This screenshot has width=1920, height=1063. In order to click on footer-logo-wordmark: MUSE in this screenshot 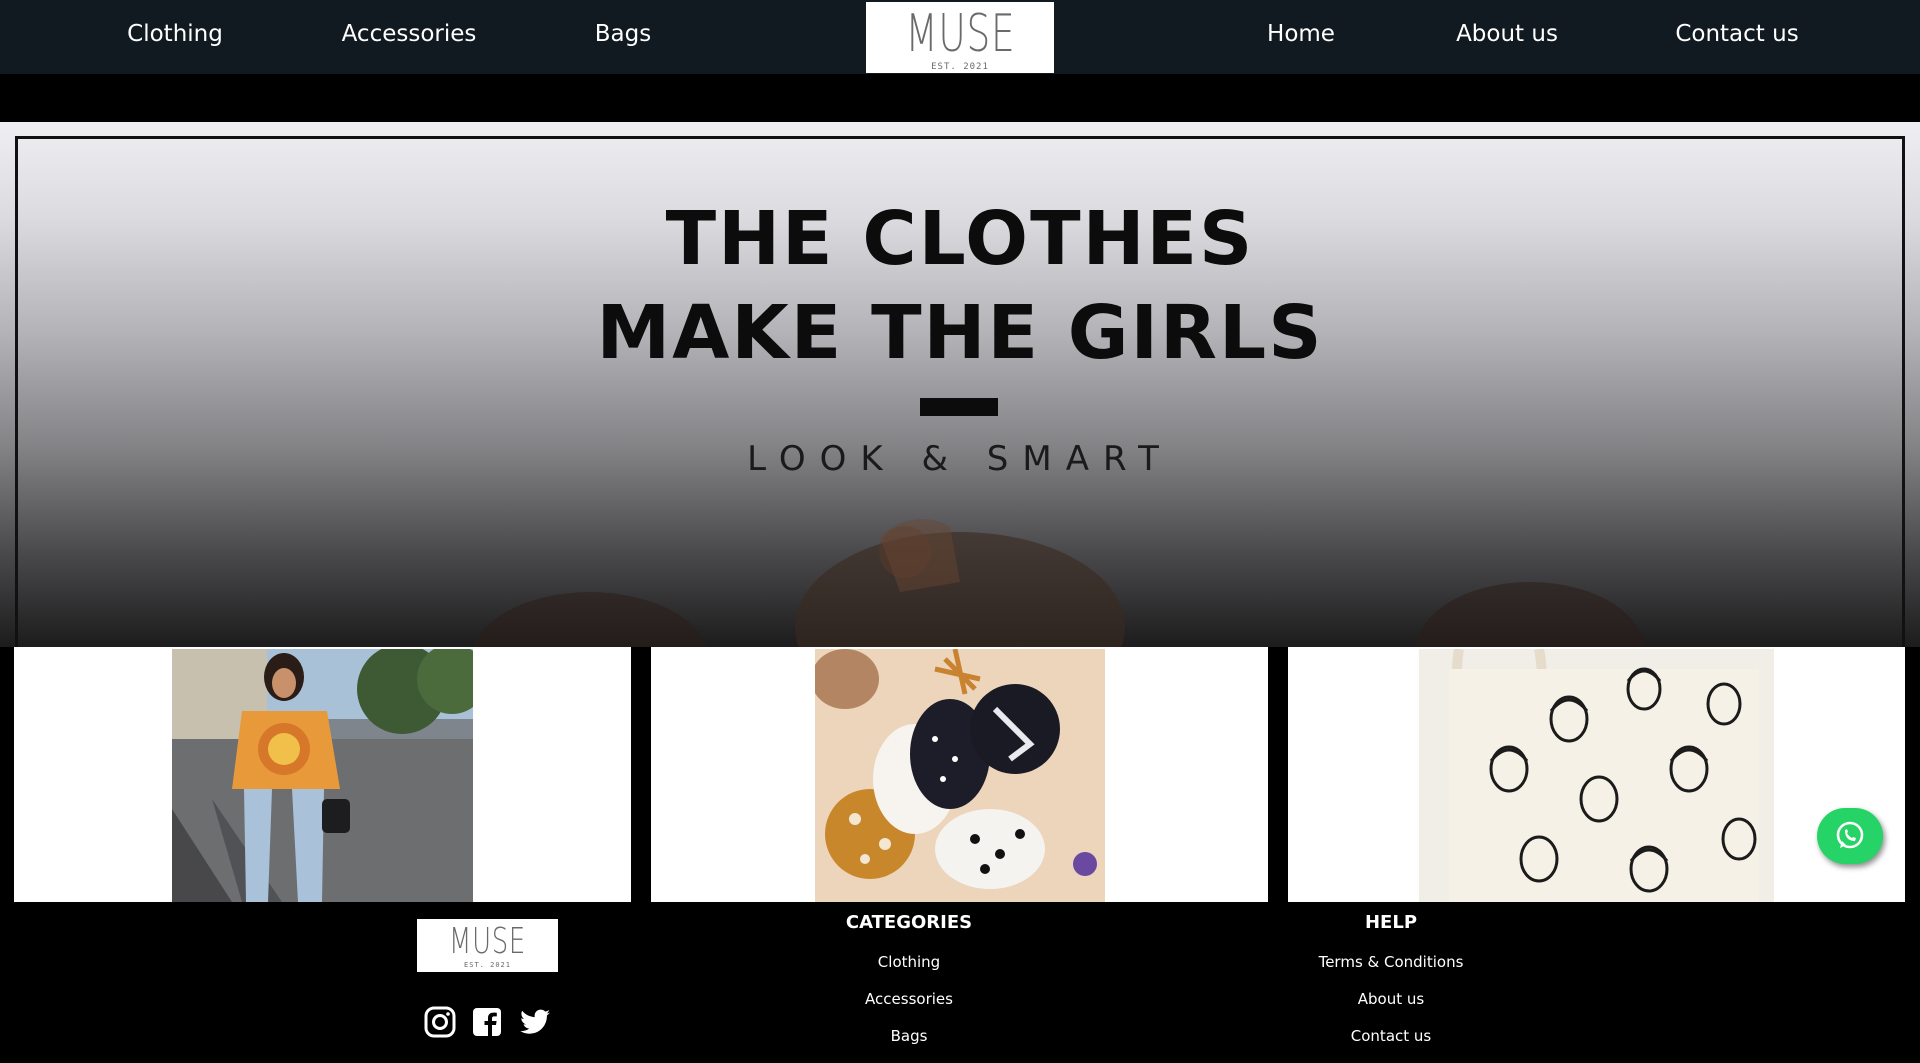, I will do `click(487, 941)`.